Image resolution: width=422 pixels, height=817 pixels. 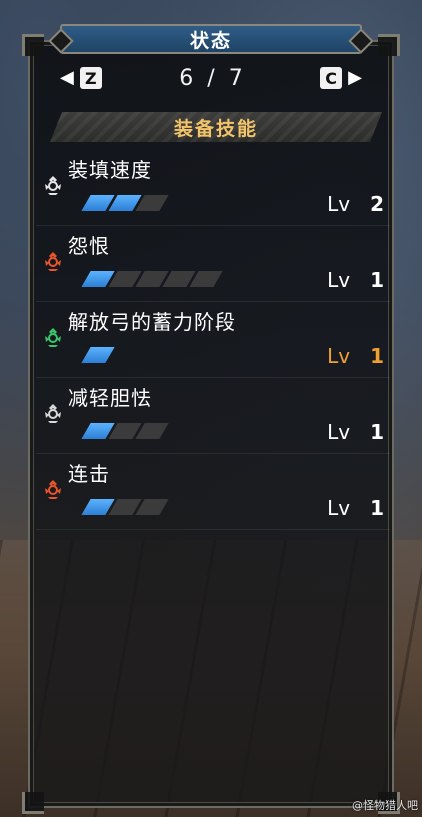 I want to click on next-key-badge: C, so click(x=331, y=78).